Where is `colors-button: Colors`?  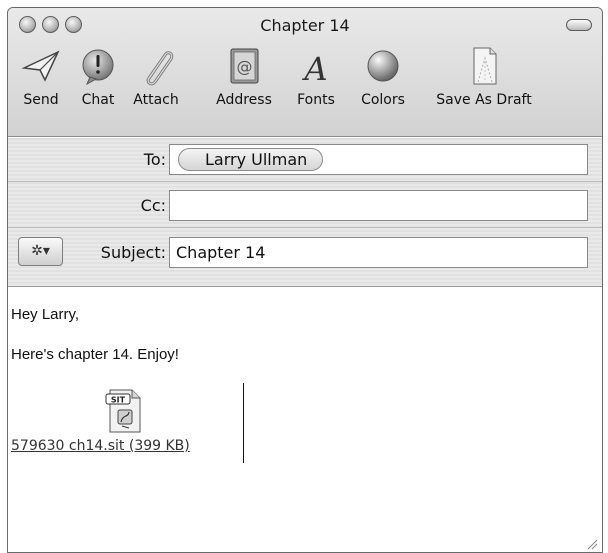 colors-button: Colors is located at coordinates (383, 77).